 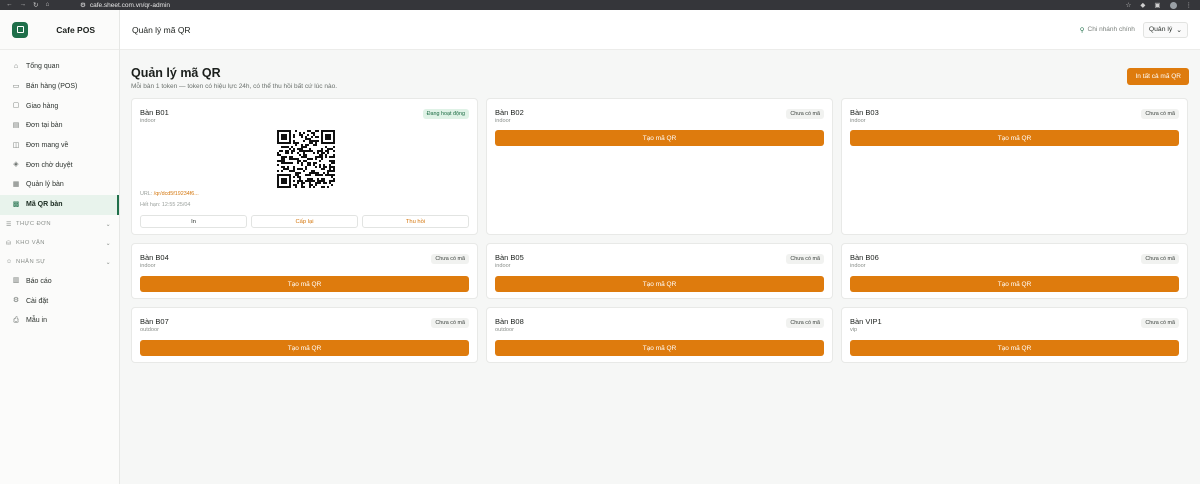 What do you see at coordinates (16, 301) in the screenshot?
I see `gear-icon: ⚙` at bounding box center [16, 301].